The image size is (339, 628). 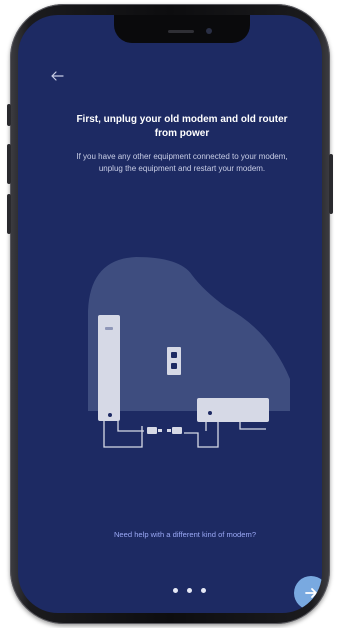 What do you see at coordinates (57, 76) in the screenshot?
I see `back-arrow-icon` at bounding box center [57, 76].